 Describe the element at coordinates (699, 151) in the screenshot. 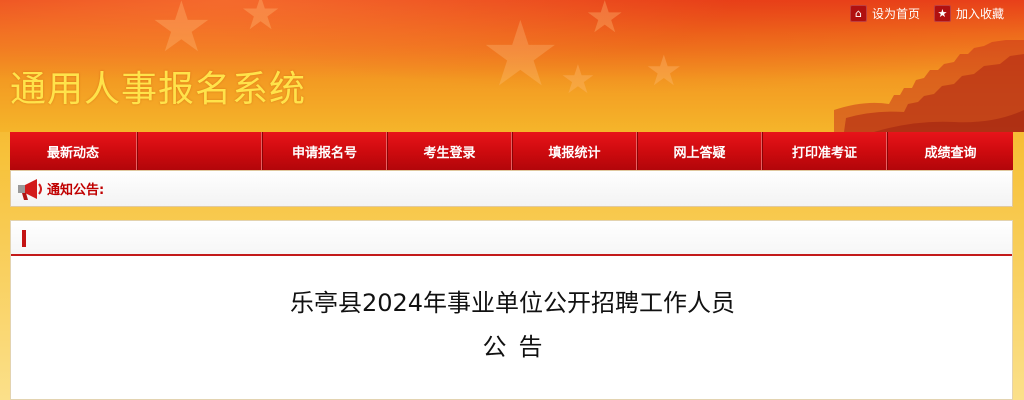

I see `nav-item-online-qa: 网上答疑` at that location.